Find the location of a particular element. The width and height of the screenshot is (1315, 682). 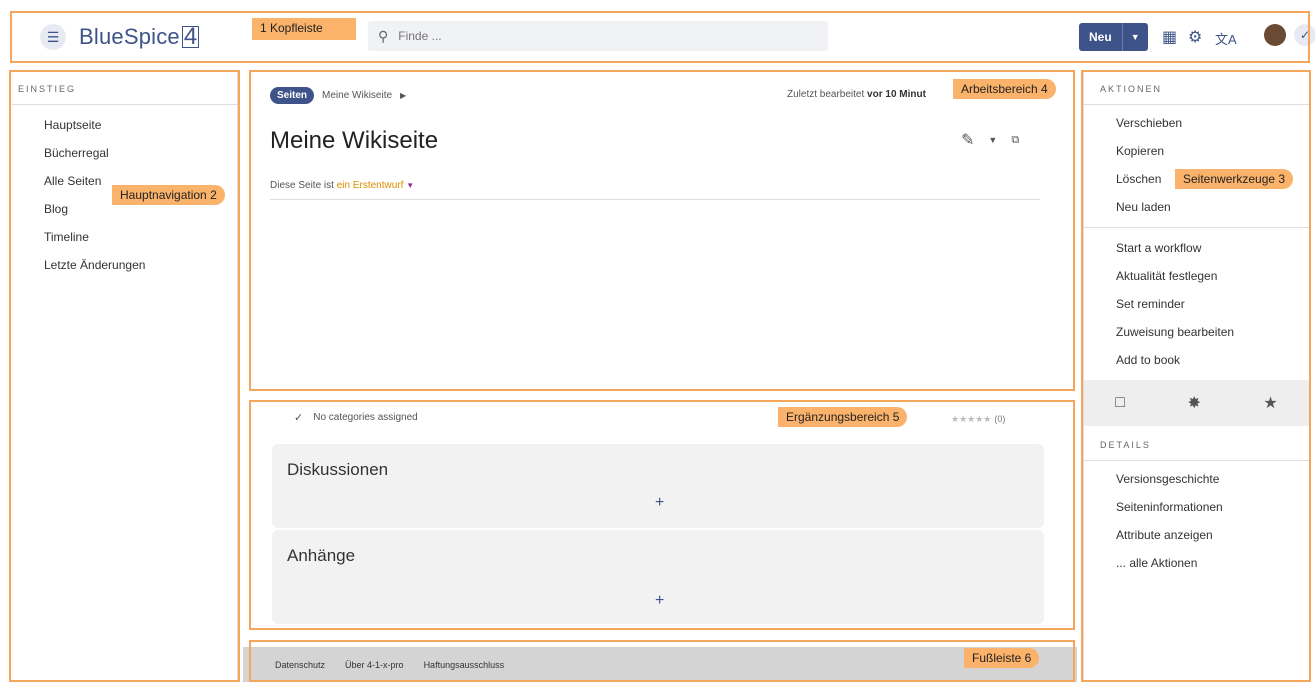

breadcrumb: Seiten Meine Wikiseite ▶ is located at coordinates (338, 95).